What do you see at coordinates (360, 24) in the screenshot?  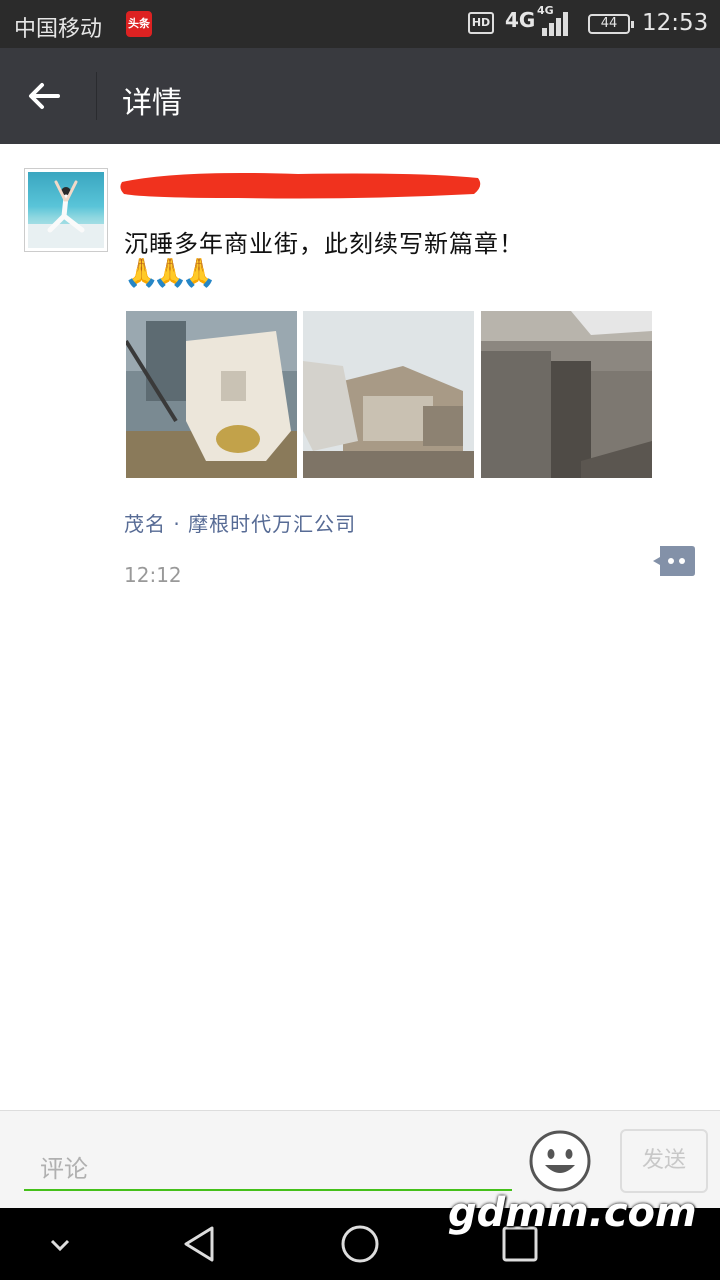 I see `status-bar: 中国移动 头条 HD 4G 4G 44 12:53` at bounding box center [360, 24].